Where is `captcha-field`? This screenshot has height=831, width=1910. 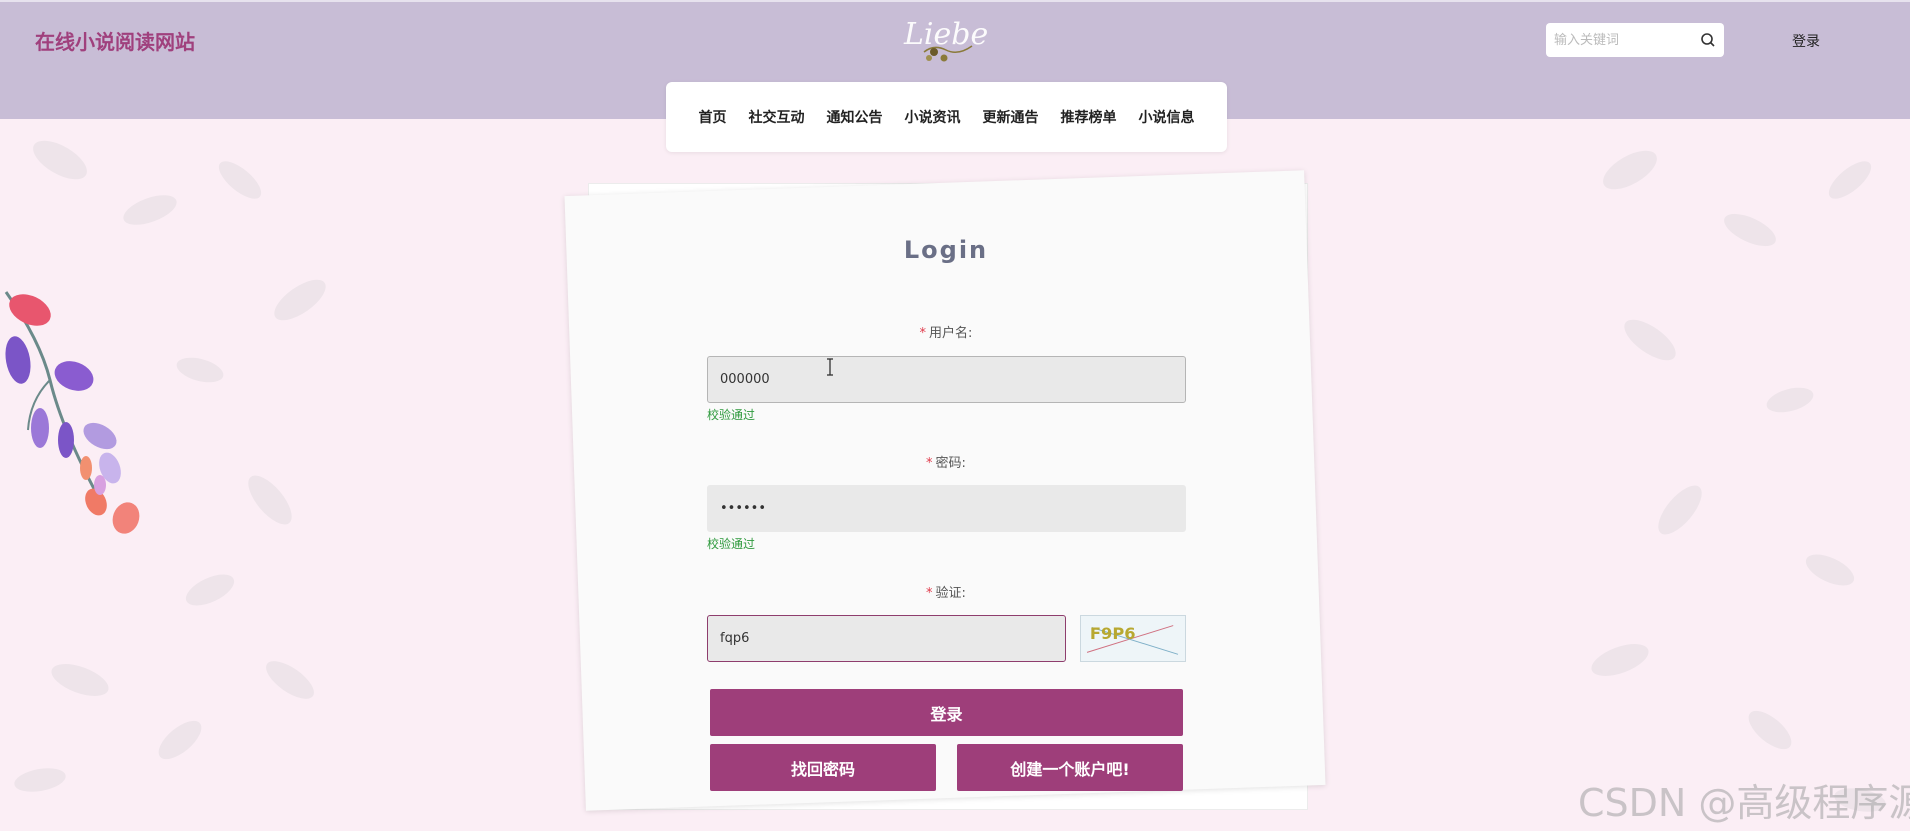 captcha-field is located at coordinates (886, 638).